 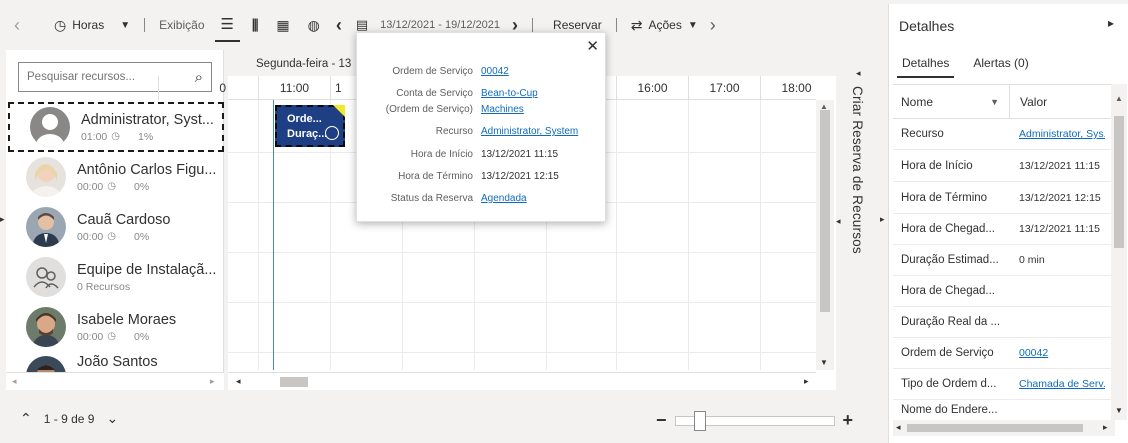 I want to click on search-input, so click(x=102, y=77).